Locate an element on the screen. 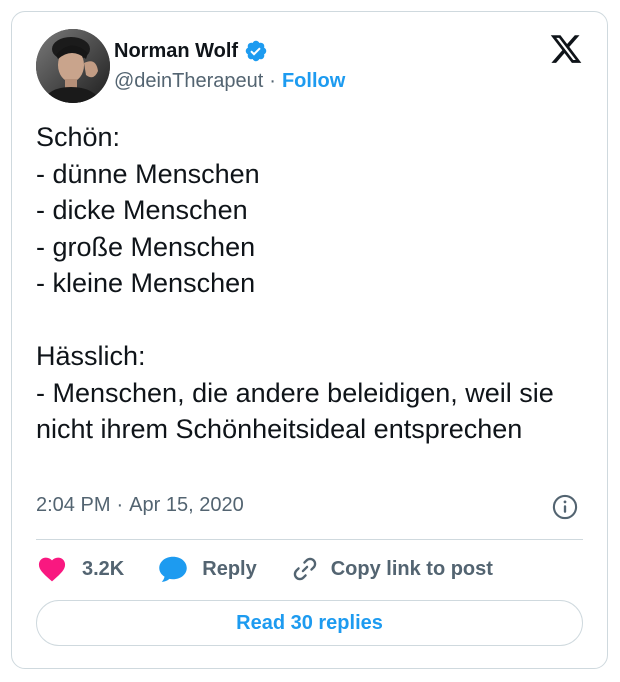 The width and height of the screenshot is (620, 682). link-icon is located at coordinates (304, 569).